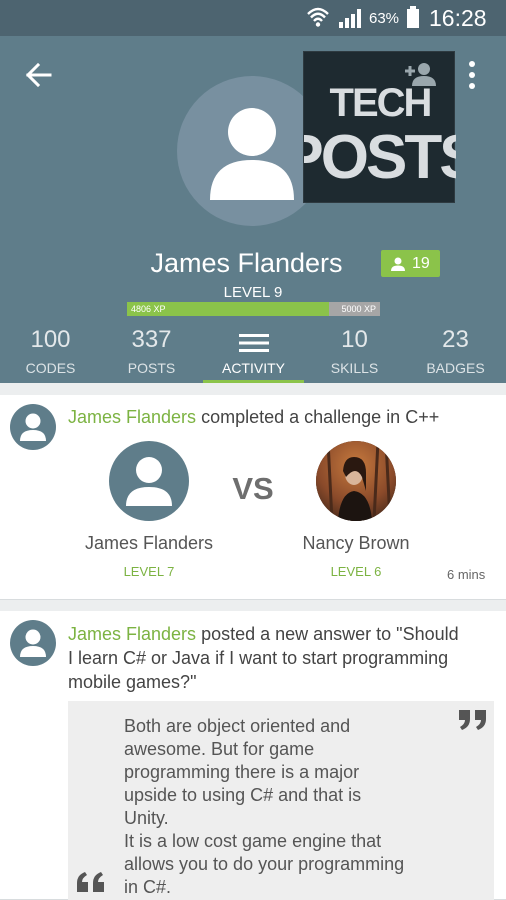 The height and width of the screenshot is (900, 506). What do you see at coordinates (455, 368) in the screenshot?
I see `badges-label: BADGES` at bounding box center [455, 368].